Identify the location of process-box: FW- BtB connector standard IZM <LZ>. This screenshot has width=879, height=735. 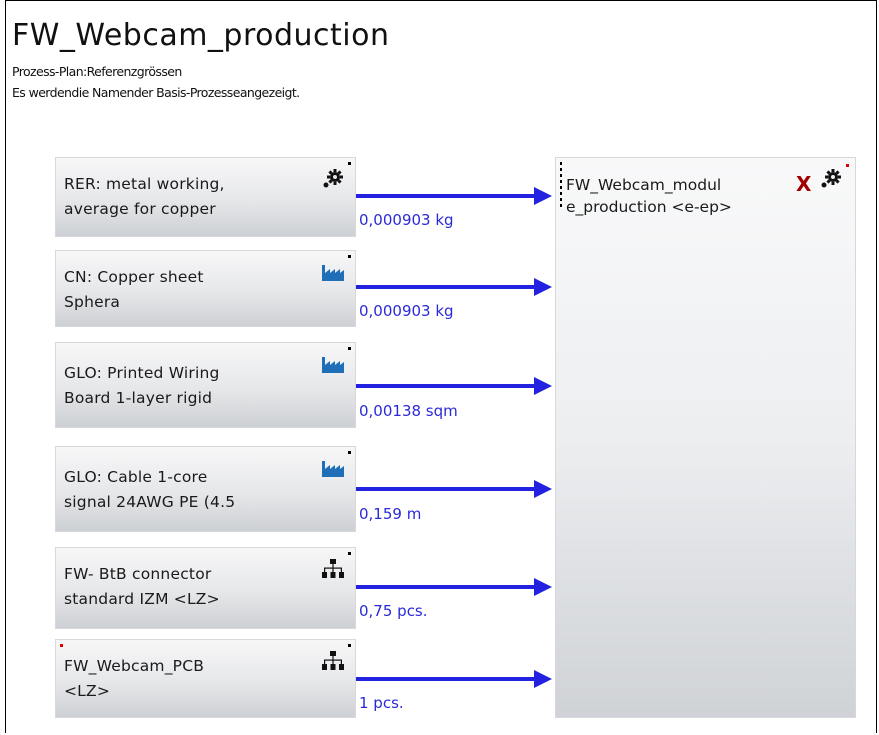
(205, 588).